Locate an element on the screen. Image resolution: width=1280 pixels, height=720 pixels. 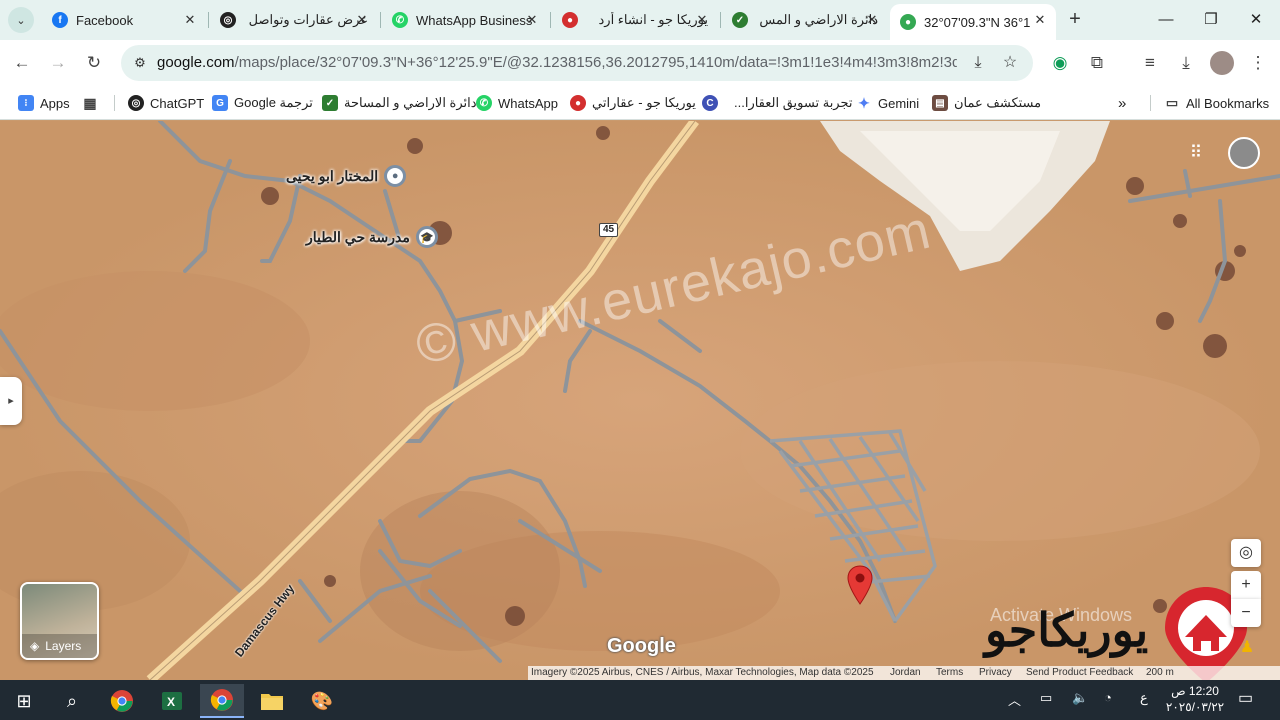
bookmark-amman-explorer: ▤ مستكشف عمان is located at coordinates (986, 103).